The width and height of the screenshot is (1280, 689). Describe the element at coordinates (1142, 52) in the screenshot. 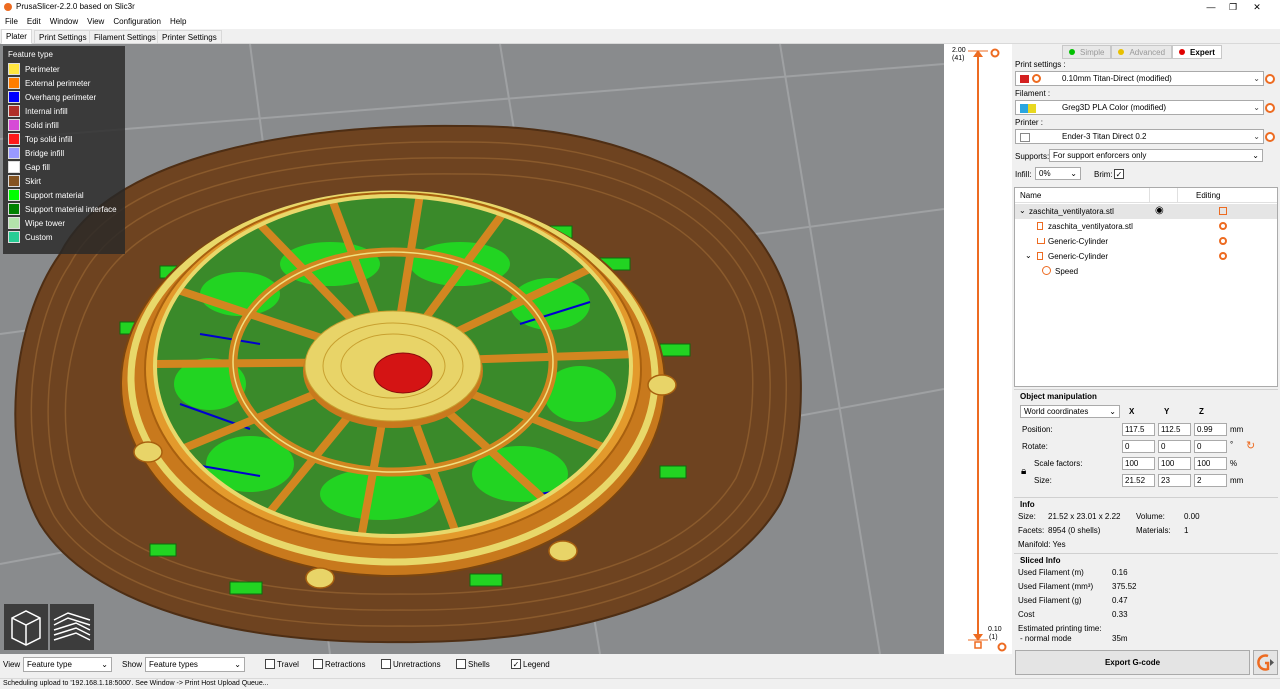

I see `mode-advanced-button: Advanced` at that location.